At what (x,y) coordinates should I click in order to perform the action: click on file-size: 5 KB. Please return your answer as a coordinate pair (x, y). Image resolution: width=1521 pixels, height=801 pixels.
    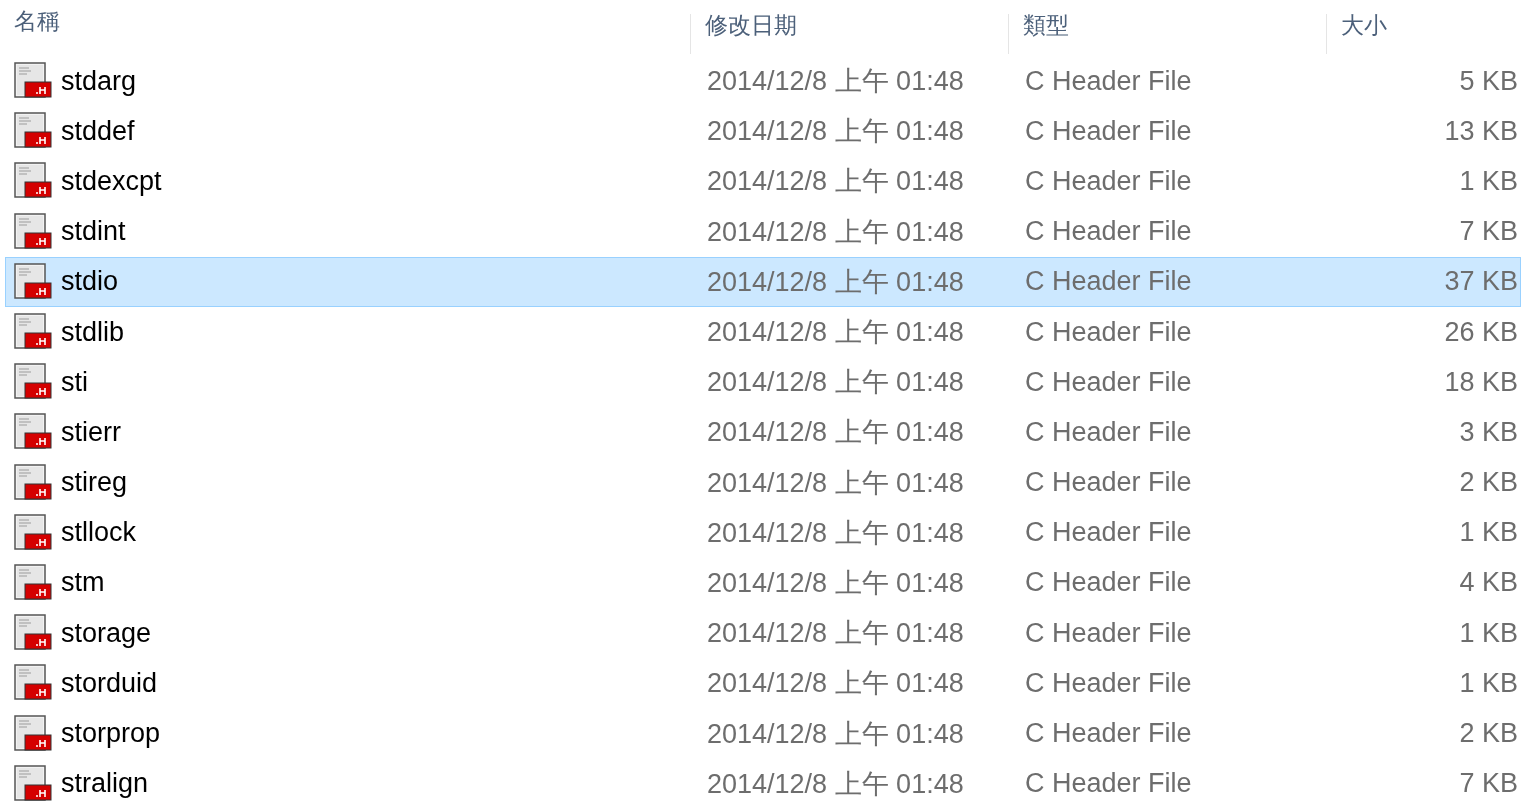
    Looking at the image, I should click on (1488, 81).